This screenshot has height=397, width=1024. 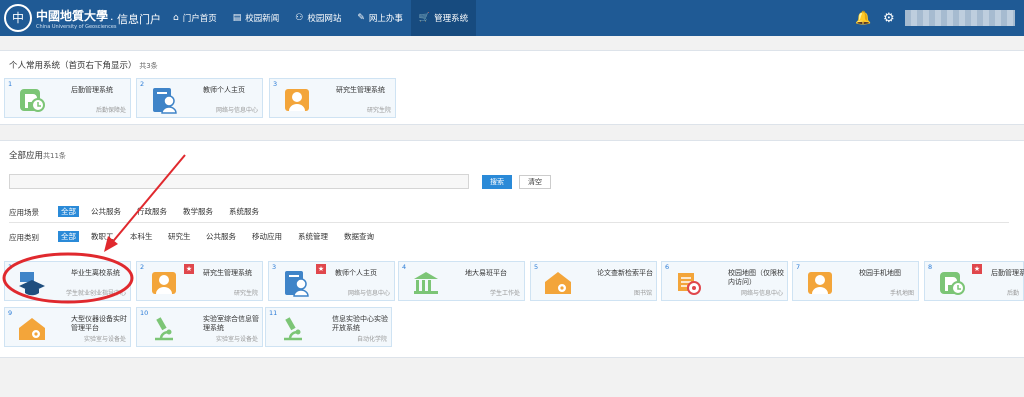 I want to click on card-name: 研究生管理系统, so click(x=227, y=273).